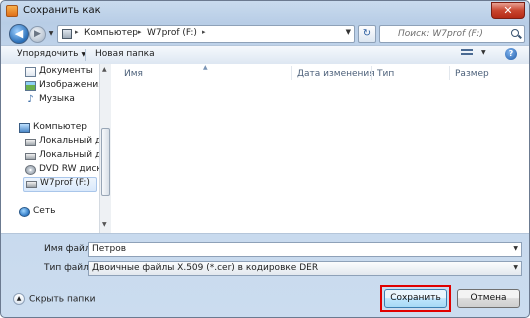 The height and width of the screenshot is (318, 530). Describe the element at coordinates (62, 10) in the screenshot. I see `window-title: Сохранить как` at that location.